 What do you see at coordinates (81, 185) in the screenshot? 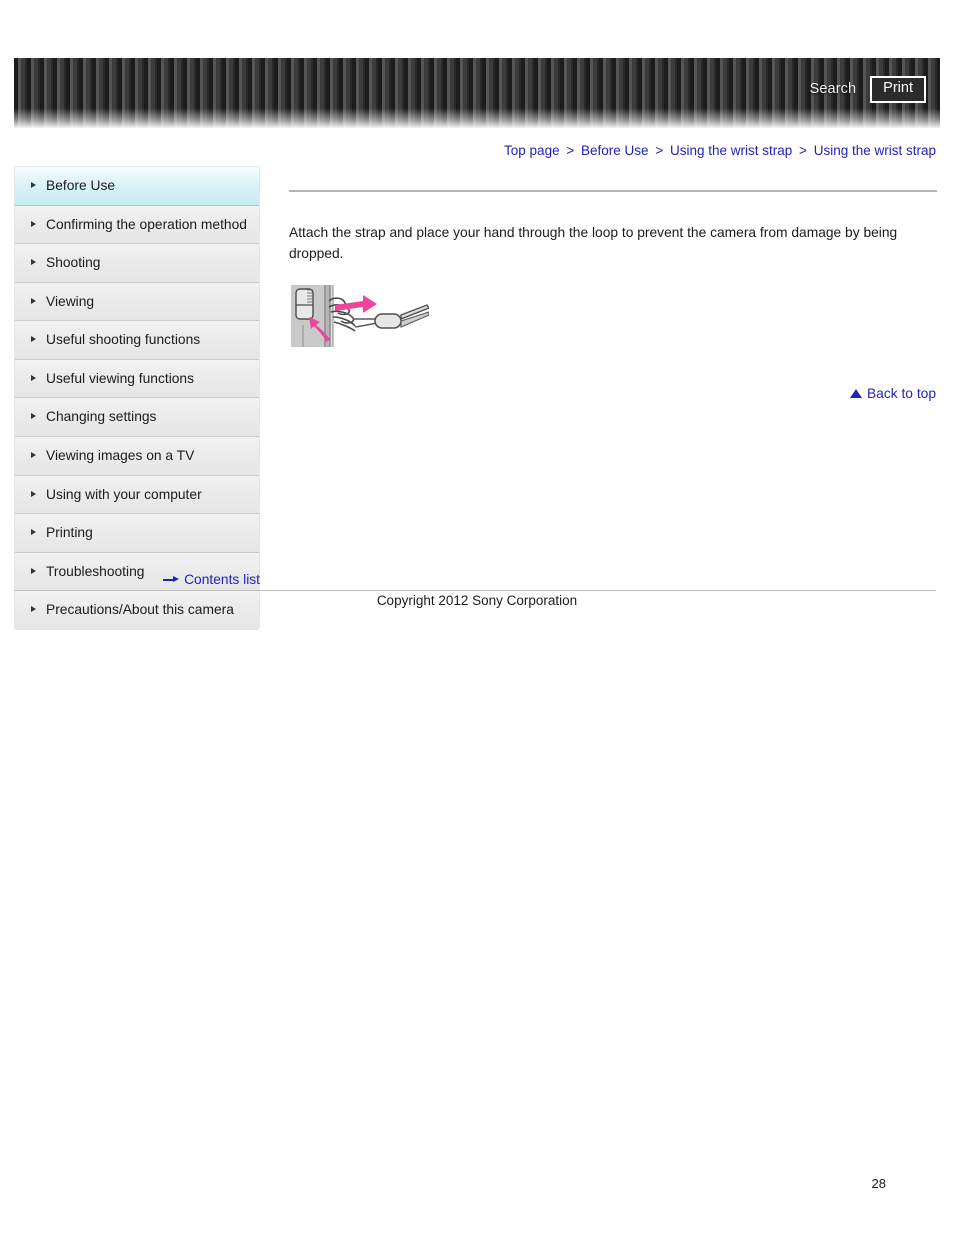
I see `sidebar-item-label: Before Use` at bounding box center [81, 185].